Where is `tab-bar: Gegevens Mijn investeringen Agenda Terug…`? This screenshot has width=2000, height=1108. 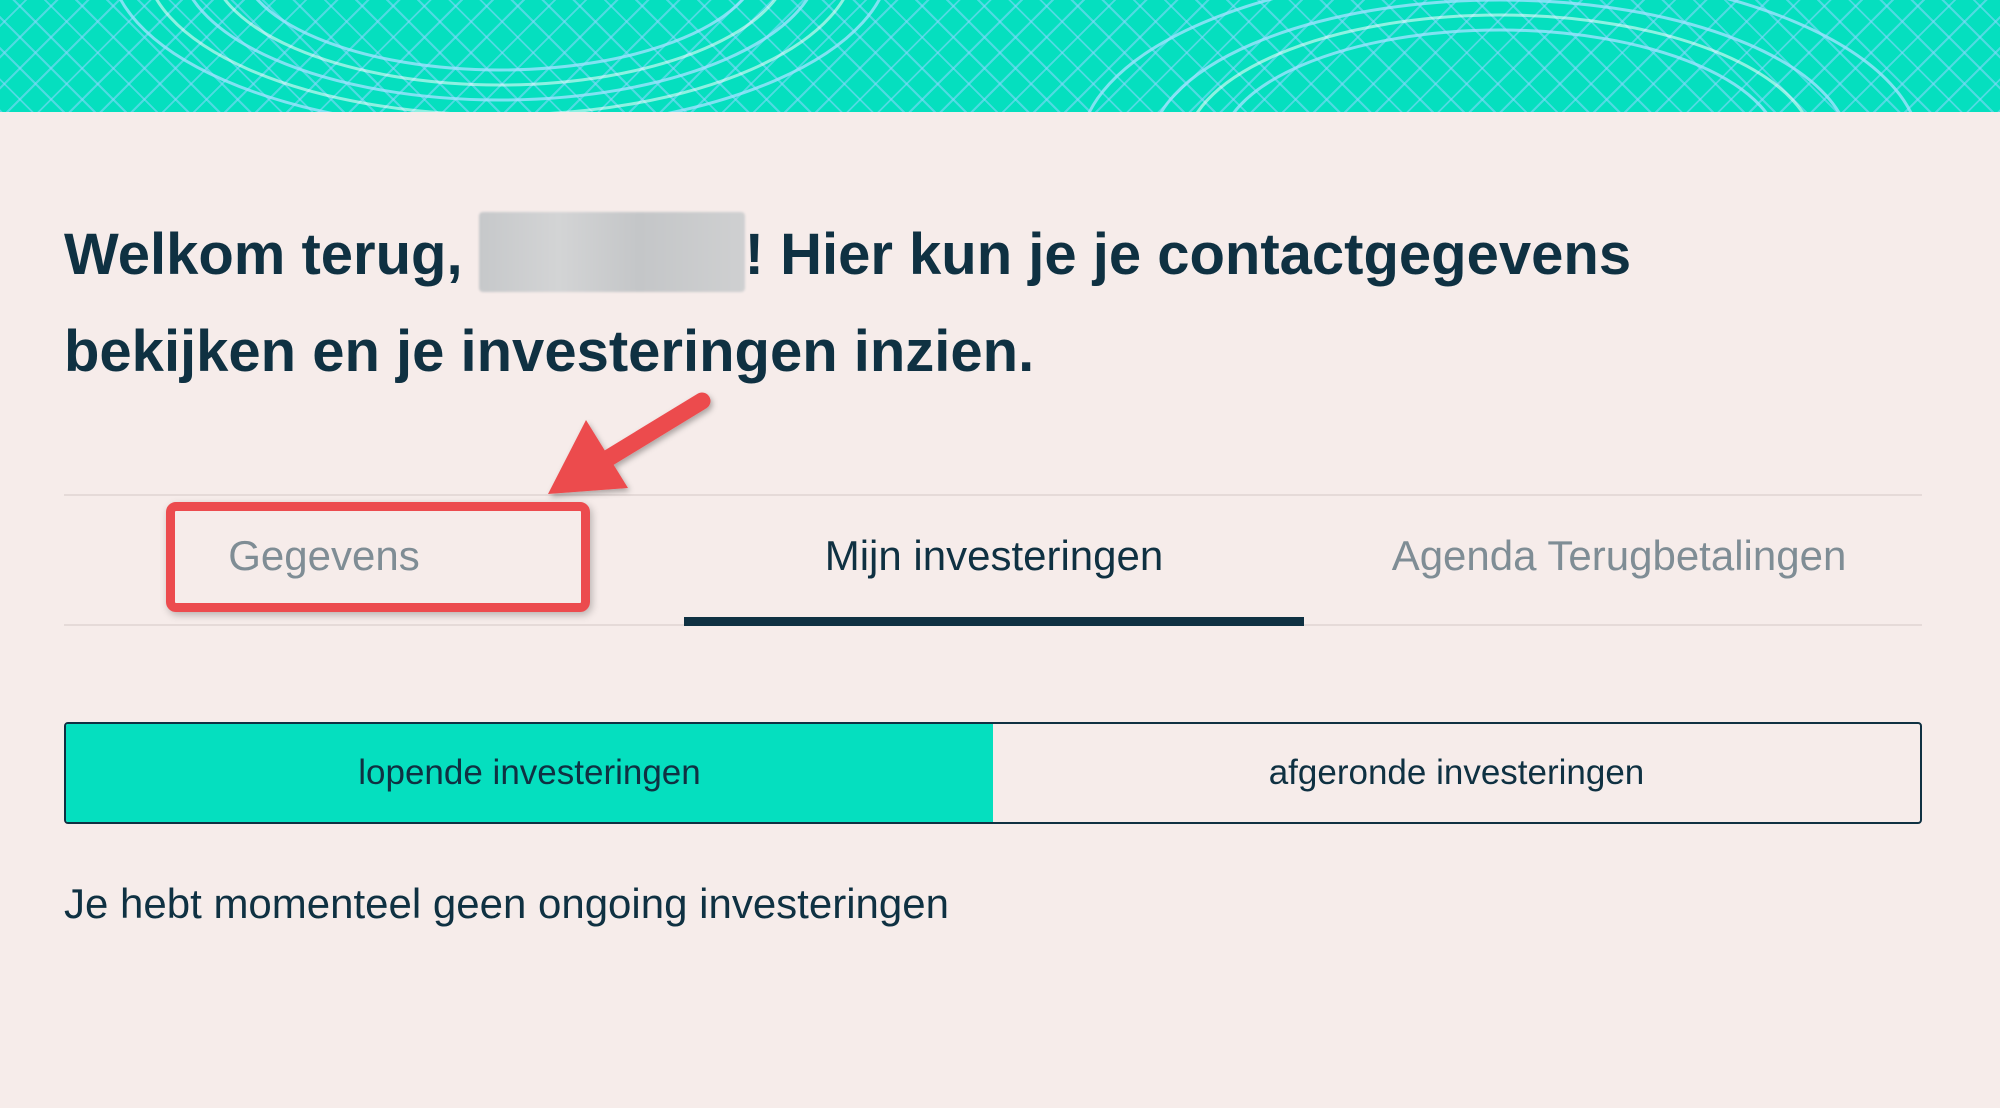 tab-bar: Gegevens Mijn investeringen Agenda Terug… is located at coordinates (993, 560).